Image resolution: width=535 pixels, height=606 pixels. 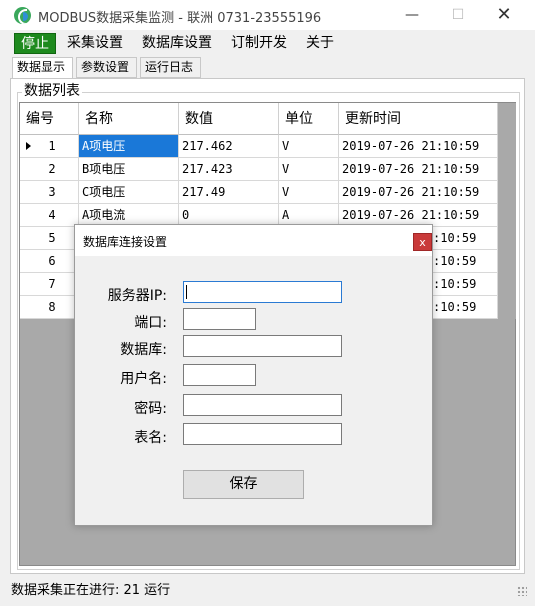 What do you see at coordinates (170, 67) in the screenshot?
I see `tab-run-log: 运行日志` at bounding box center [170, 67].